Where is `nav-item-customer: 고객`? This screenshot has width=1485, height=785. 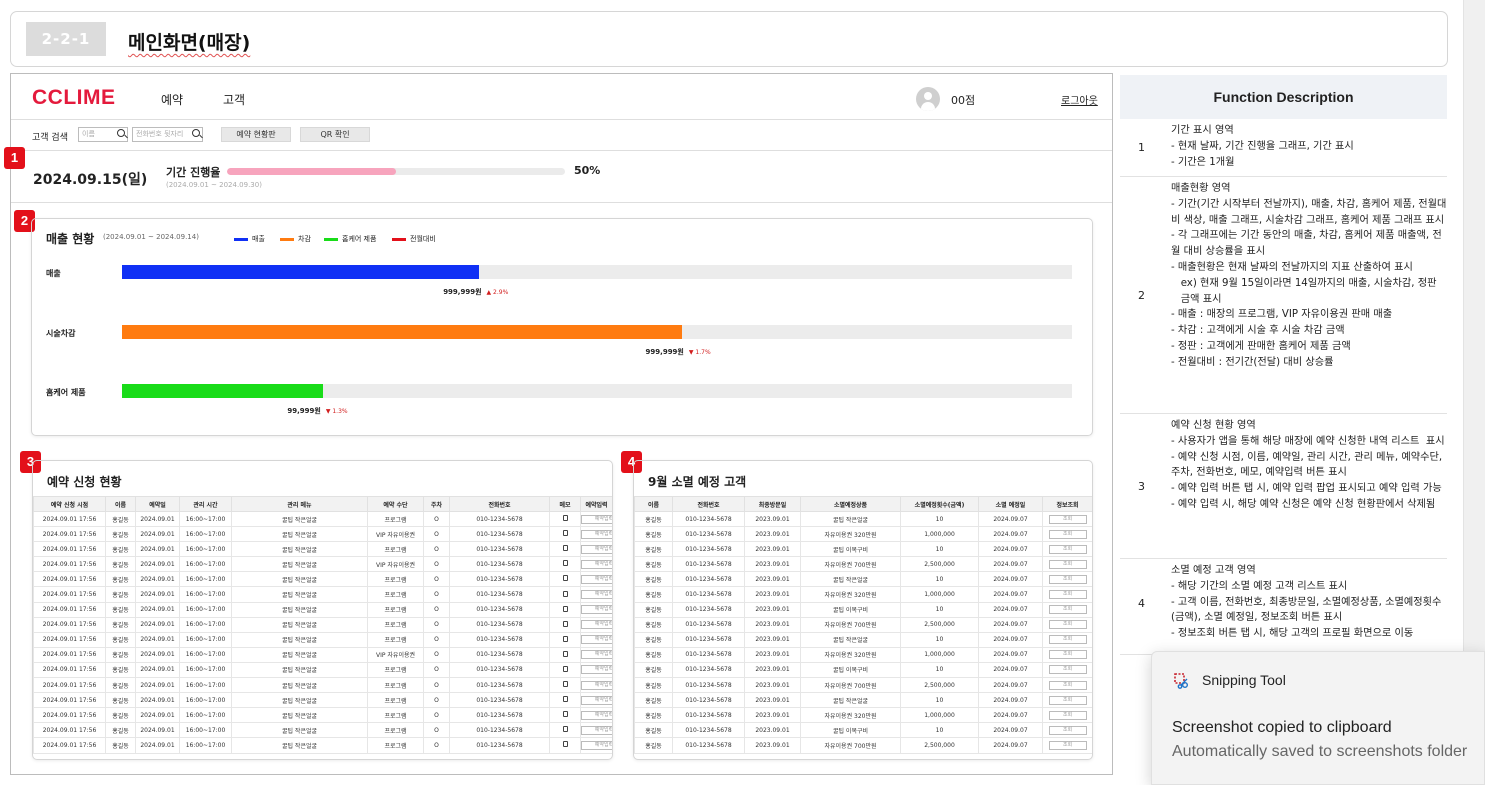 nav-item-customer: 고객 is located at coordinates (234, 99).